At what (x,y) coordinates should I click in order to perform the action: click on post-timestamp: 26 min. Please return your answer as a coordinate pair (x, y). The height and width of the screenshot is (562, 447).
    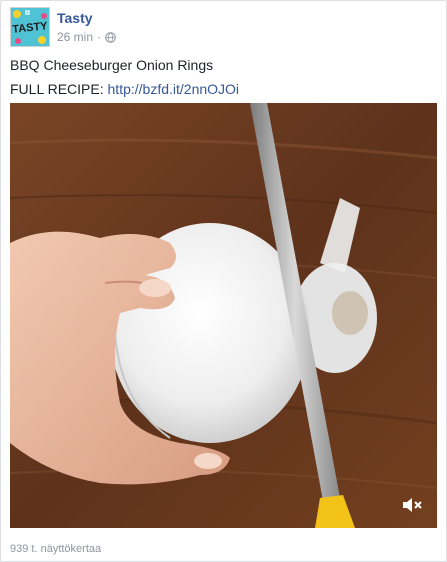
    Looking at the image, I should click on (75, 37).